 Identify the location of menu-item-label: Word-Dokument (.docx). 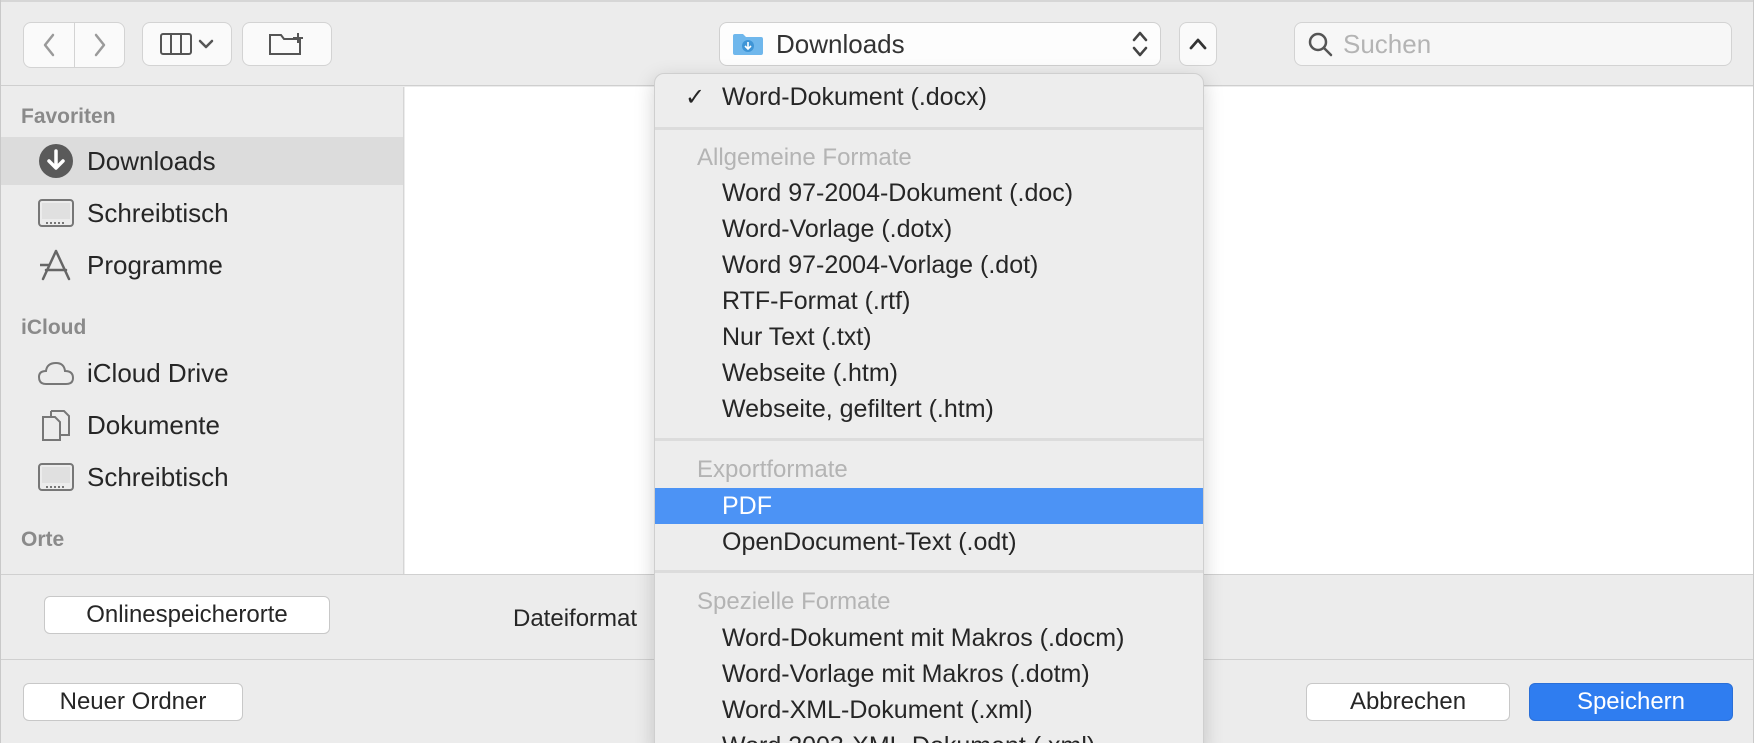
(854, 96).